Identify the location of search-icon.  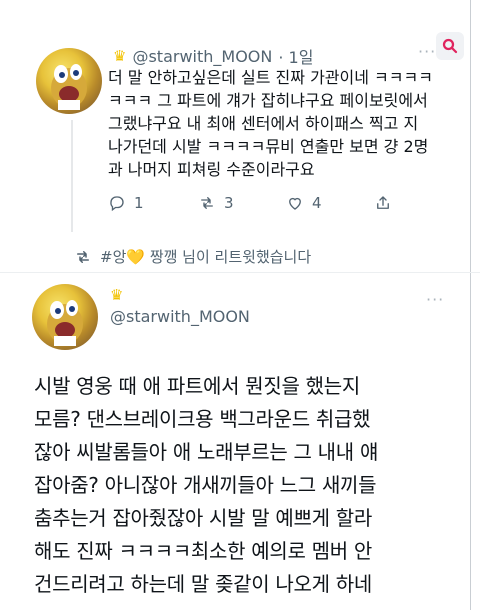
(450, 46).